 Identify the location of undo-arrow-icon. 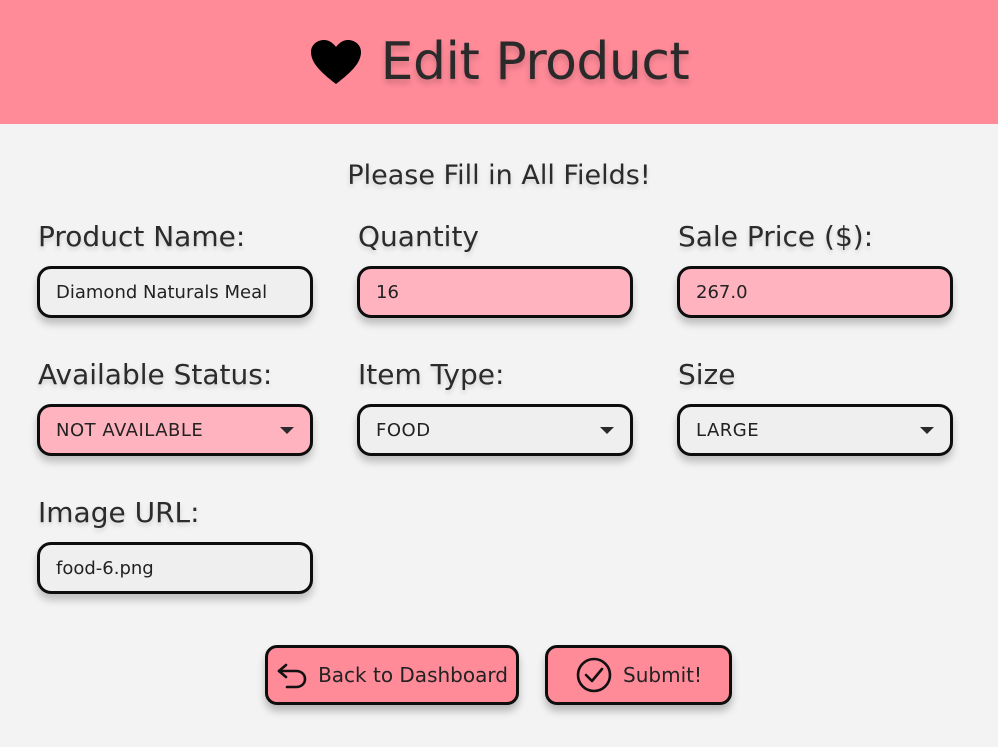
(292, 675).